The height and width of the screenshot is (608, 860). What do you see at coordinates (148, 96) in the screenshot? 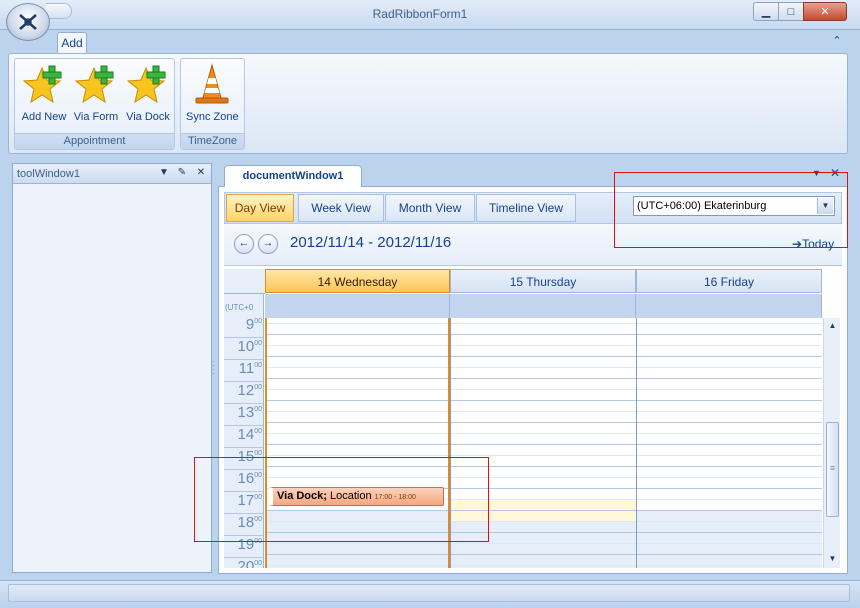
I see `via-dock-button: Via Dock` at bounding box center [148, 96].